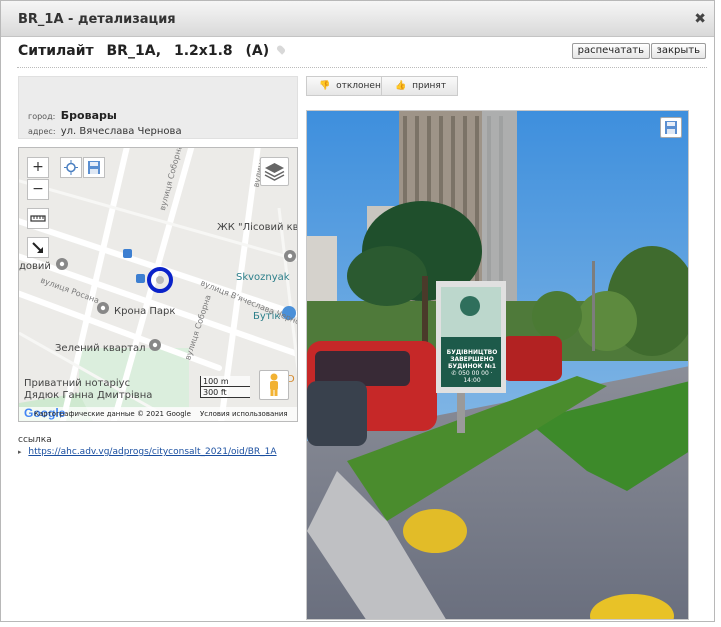  I want to click on board-code: BR_1A,, so click(134, 51).